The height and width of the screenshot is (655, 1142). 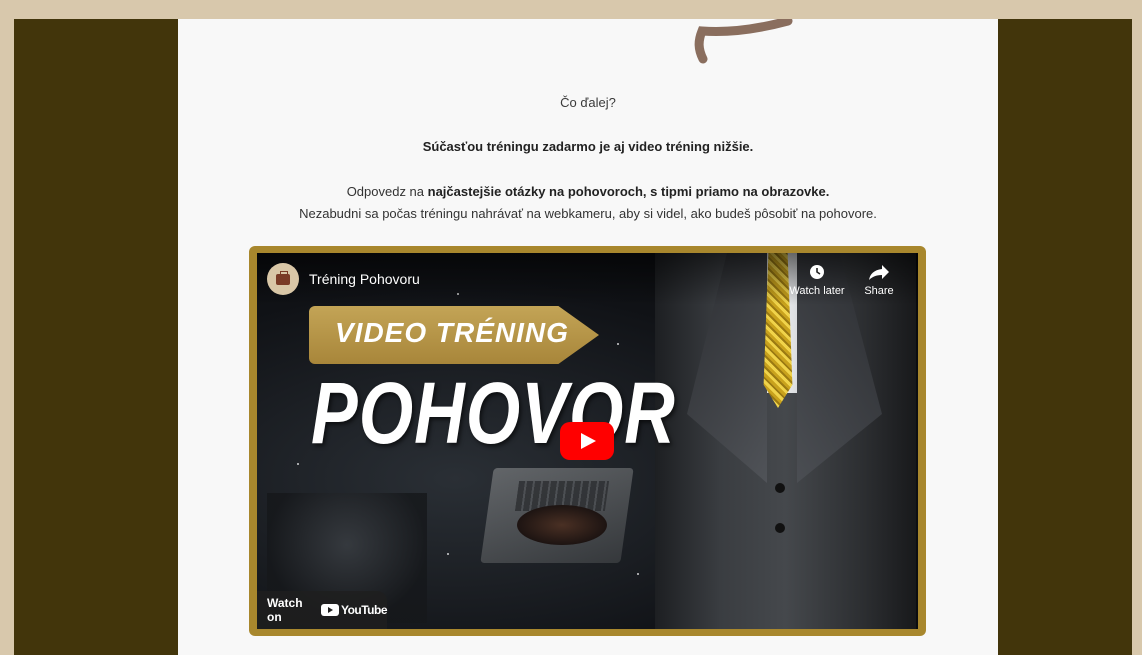 What do you see at coordinates (285, 610) in the screenshot?
I see `watch-on-label: Watch on` at bounding box center [285, 610].